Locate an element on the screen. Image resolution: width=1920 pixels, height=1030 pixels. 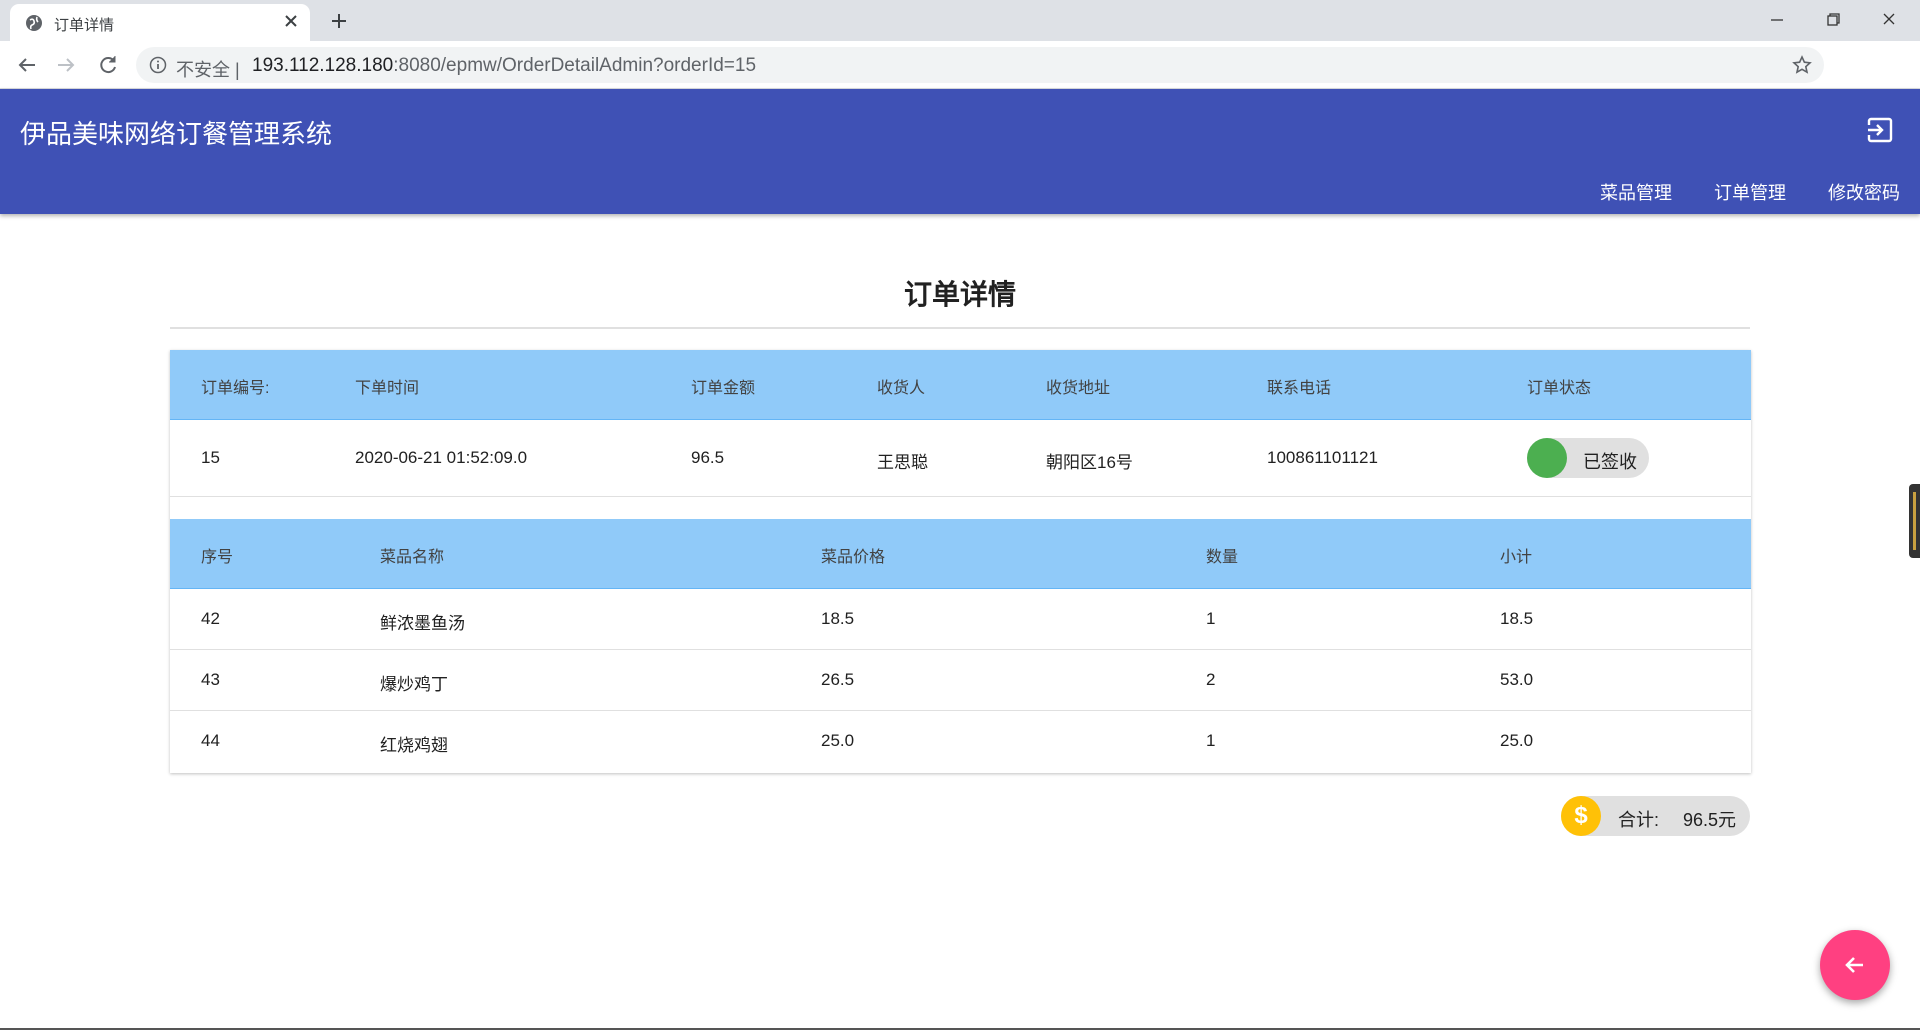
logout-icon is located at coordinates (1880, 130).